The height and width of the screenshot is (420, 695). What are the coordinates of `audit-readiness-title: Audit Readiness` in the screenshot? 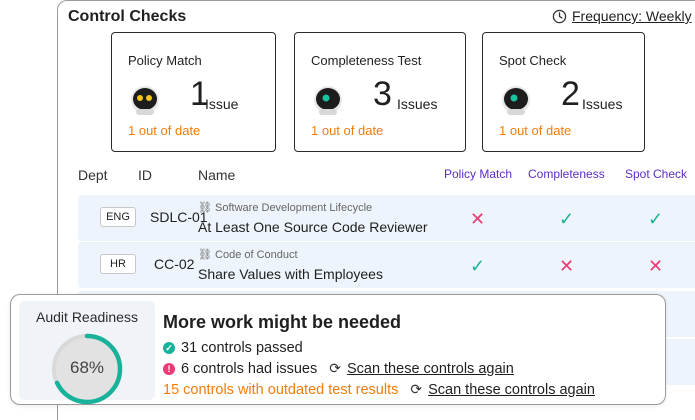 It's located at (87, 317).